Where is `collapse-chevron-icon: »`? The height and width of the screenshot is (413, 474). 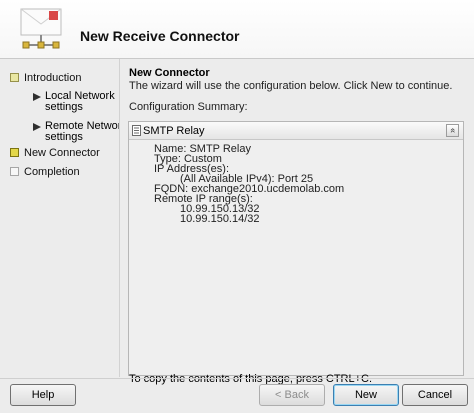
collapse-chevron-icon: » is located at coordinates (451, 130).